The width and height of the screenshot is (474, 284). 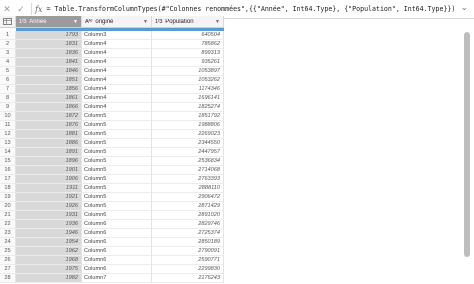 I want to click on cell-annee: 1891, so click(x=49, y=152).